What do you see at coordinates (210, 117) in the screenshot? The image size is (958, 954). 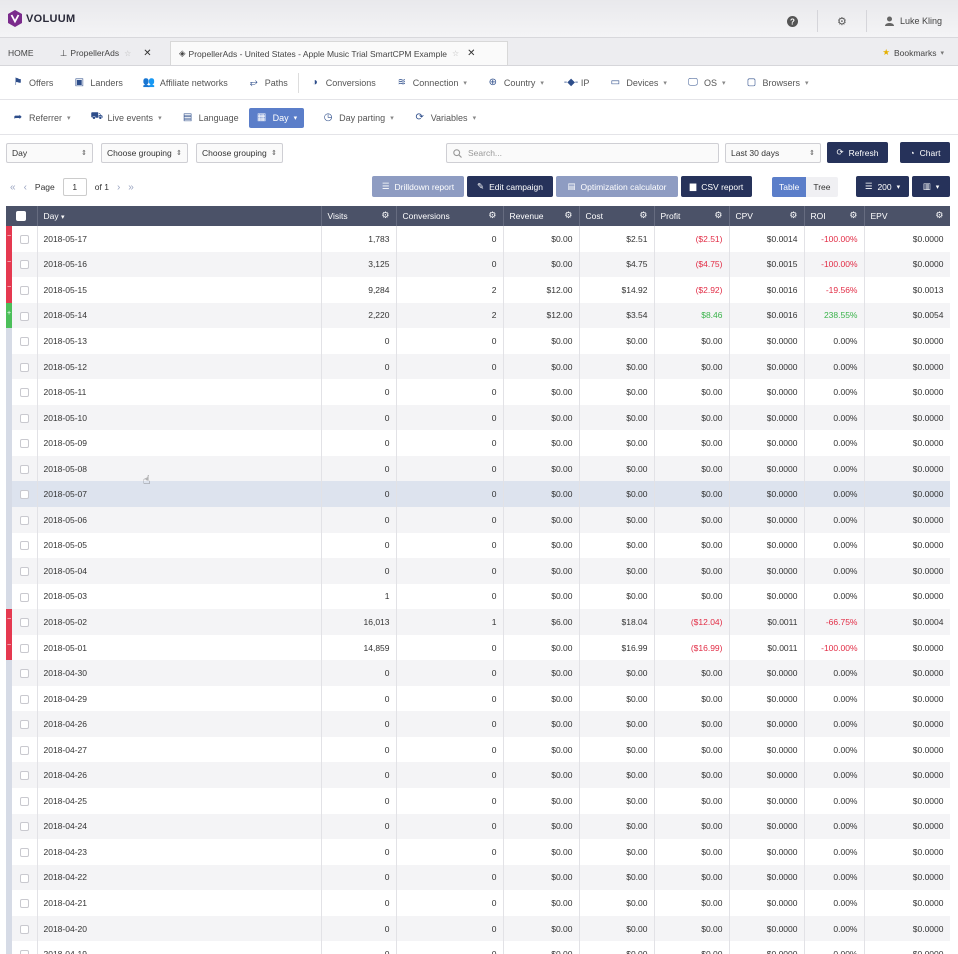 I see `nav-language: ▤ Language` at bounding box center [210, 117].